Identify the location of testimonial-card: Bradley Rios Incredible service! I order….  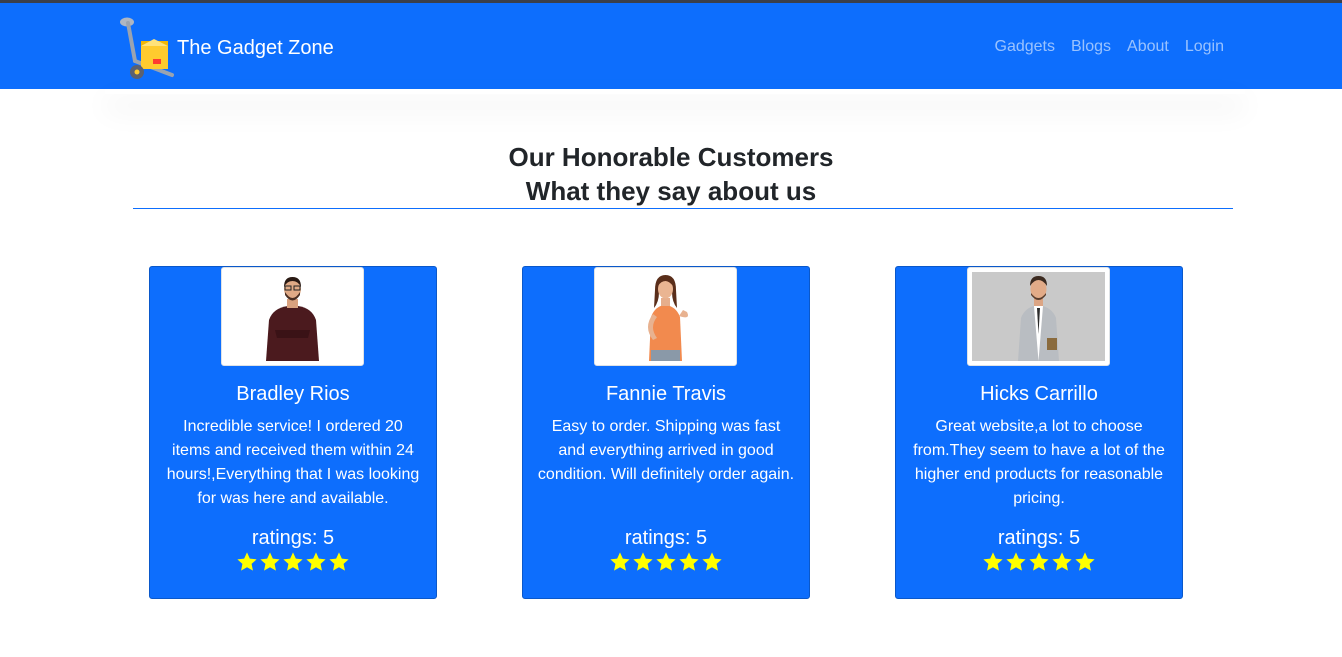
(293, 432).